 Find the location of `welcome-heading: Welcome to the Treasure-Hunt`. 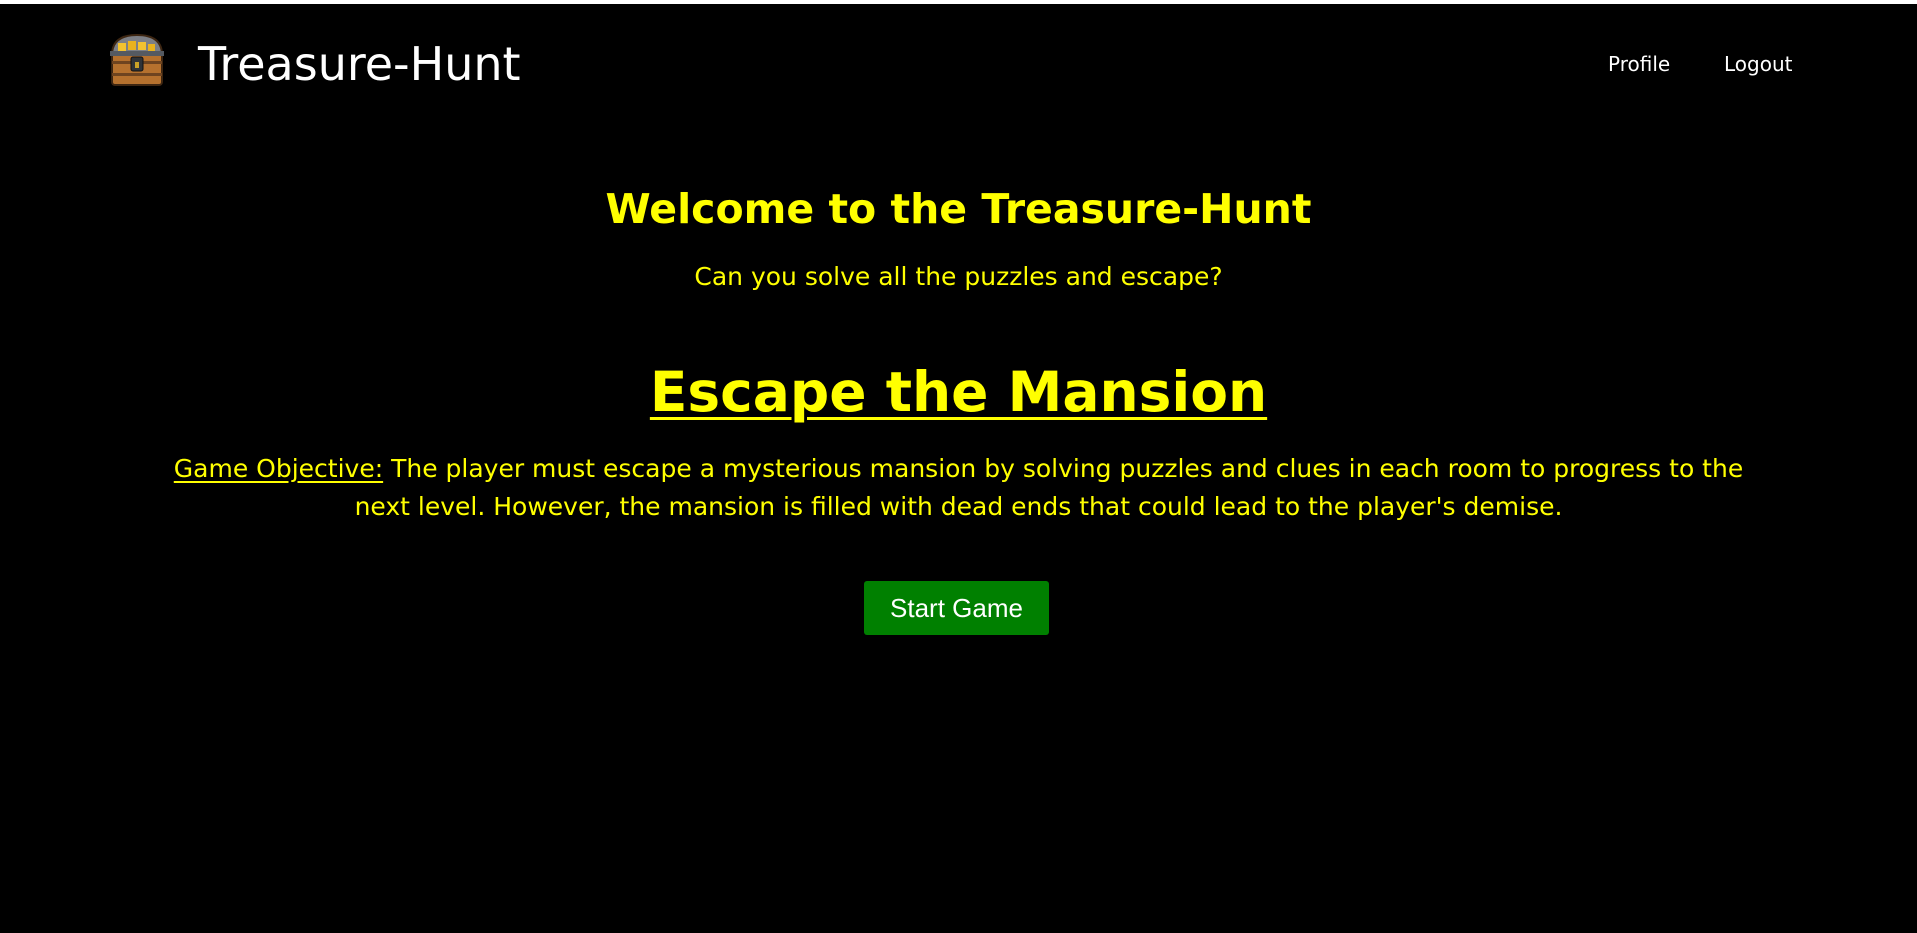

welcome-heading: Welcome to the Treasure-Hunt is located at coordinates (958, 209).